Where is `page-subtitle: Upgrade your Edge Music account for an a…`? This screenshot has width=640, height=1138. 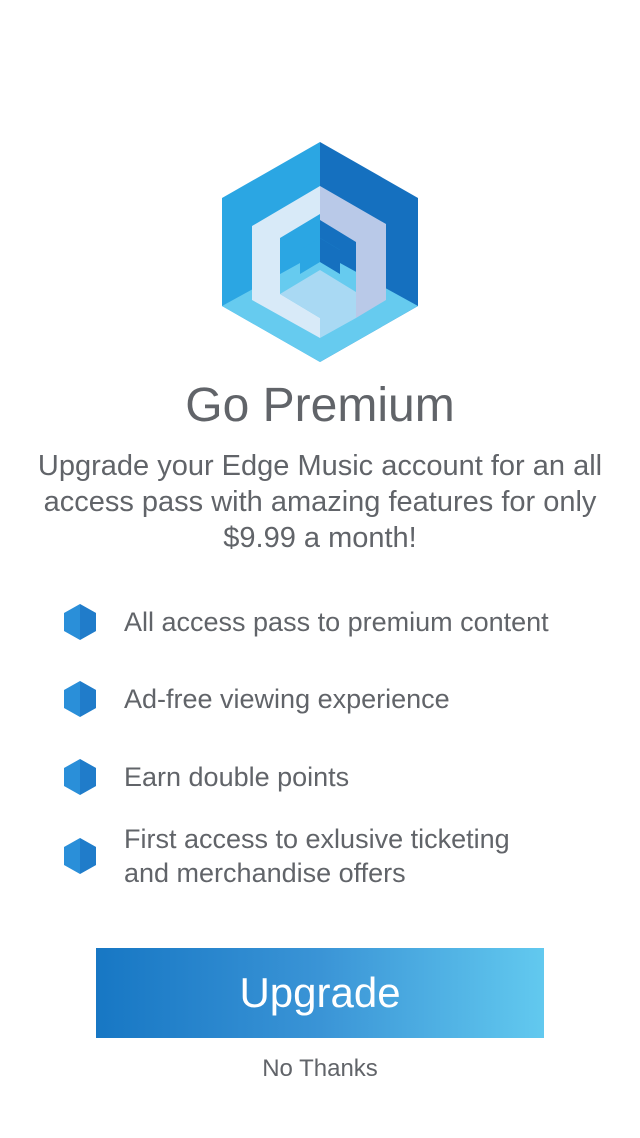
page-subtitle: Upgrade your Edge Music account for an a… is located at coordinates (320, 502).